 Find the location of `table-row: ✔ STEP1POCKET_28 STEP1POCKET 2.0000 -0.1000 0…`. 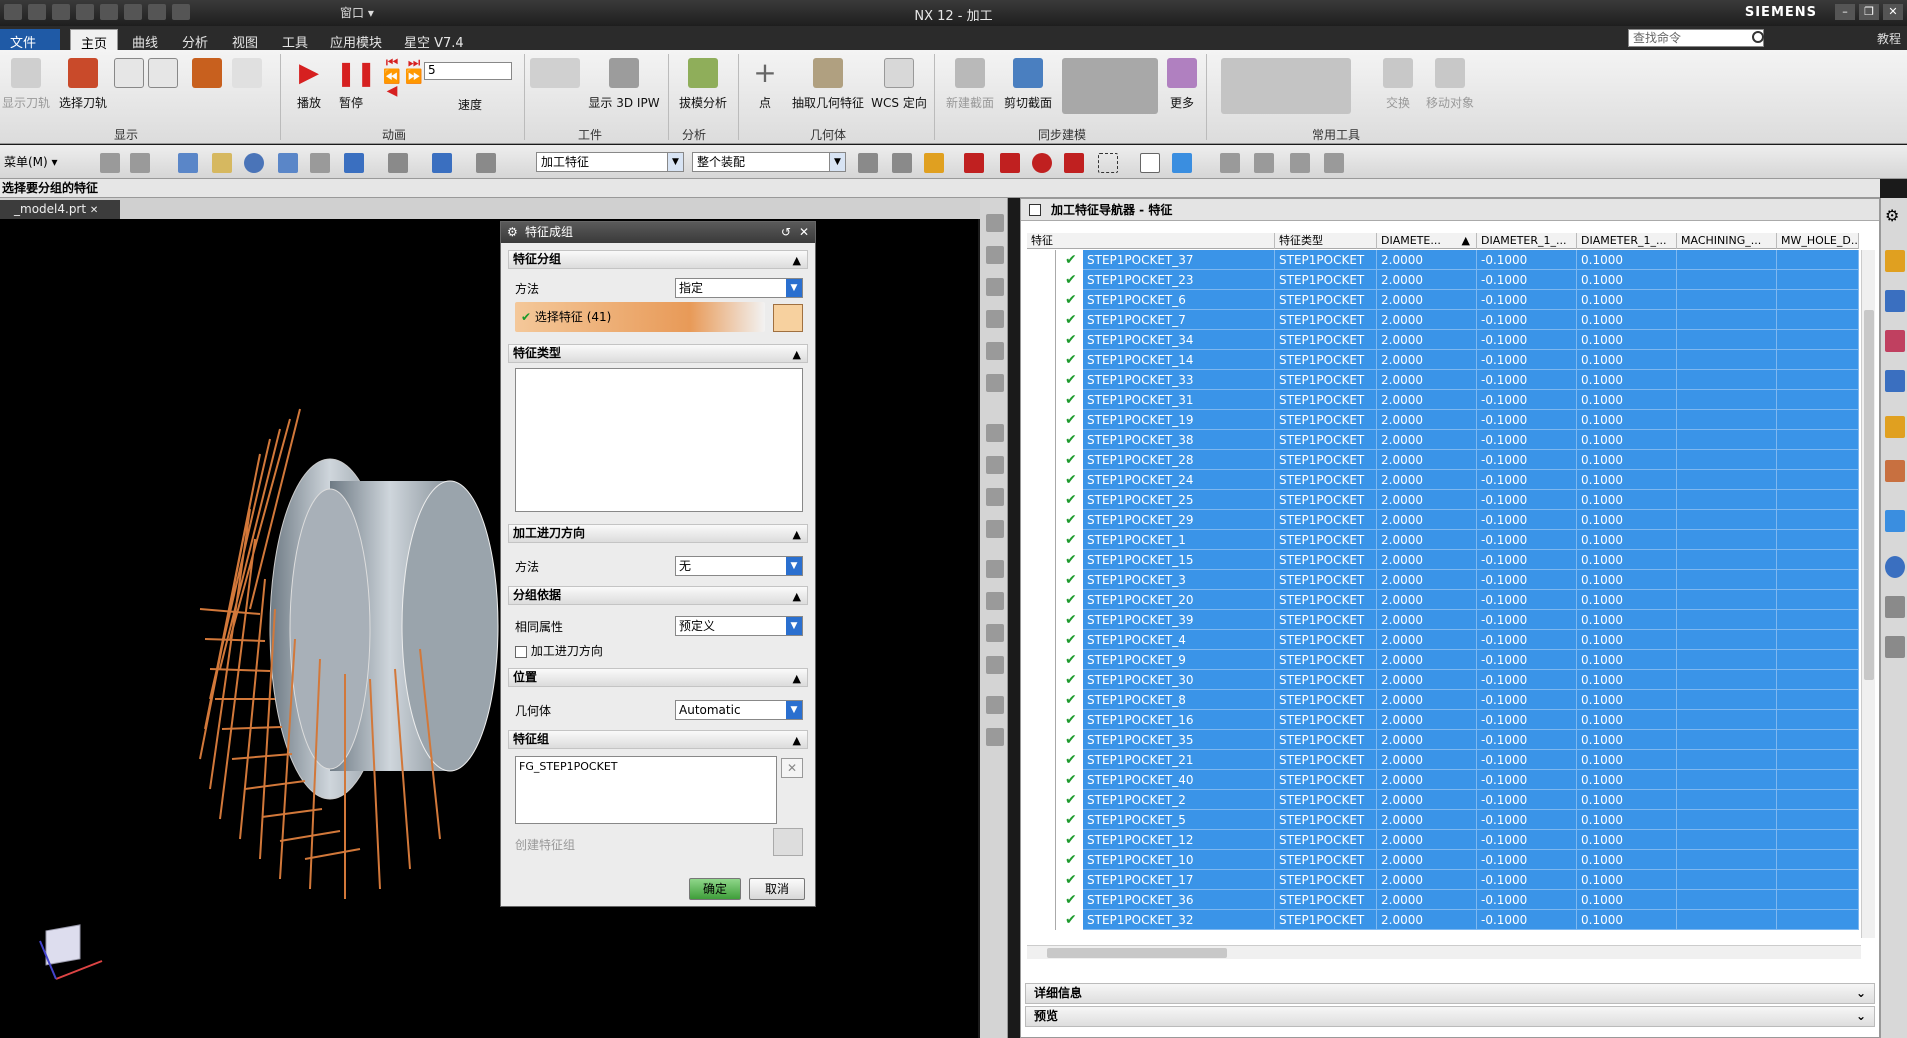

table-row: ✔ STEP1POCKET_28 STEP1POCKET 2.0000 -0.1000 0… is located at coordinates (1443, 460).